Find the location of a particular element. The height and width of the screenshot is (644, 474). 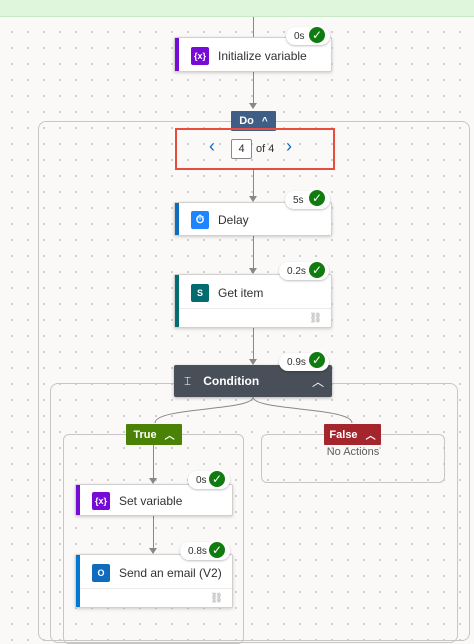

card-title: Get item is located at coordinates (241, 292).